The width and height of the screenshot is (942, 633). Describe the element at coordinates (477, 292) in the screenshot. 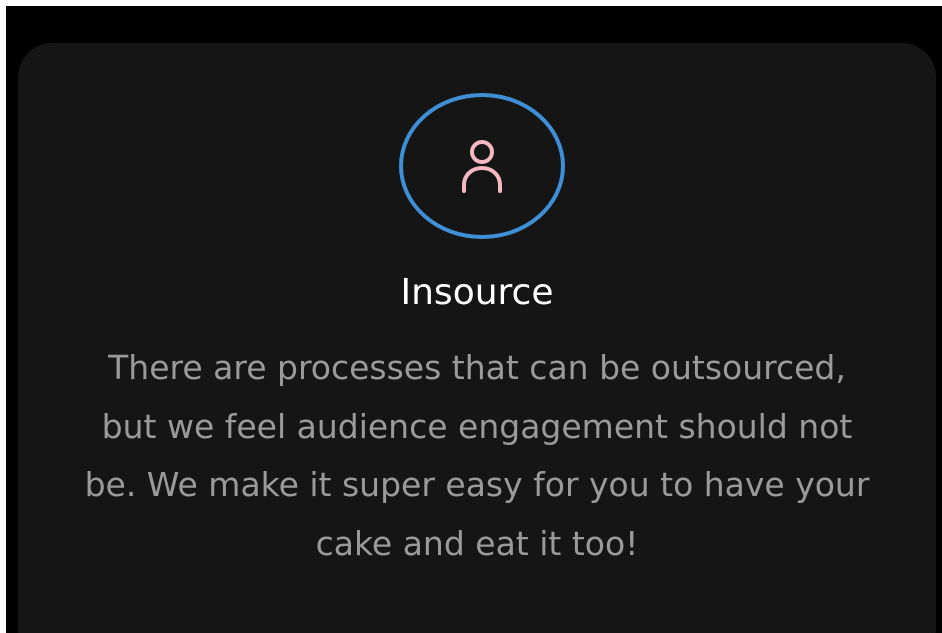

I see `card-title: Insource` at that location.